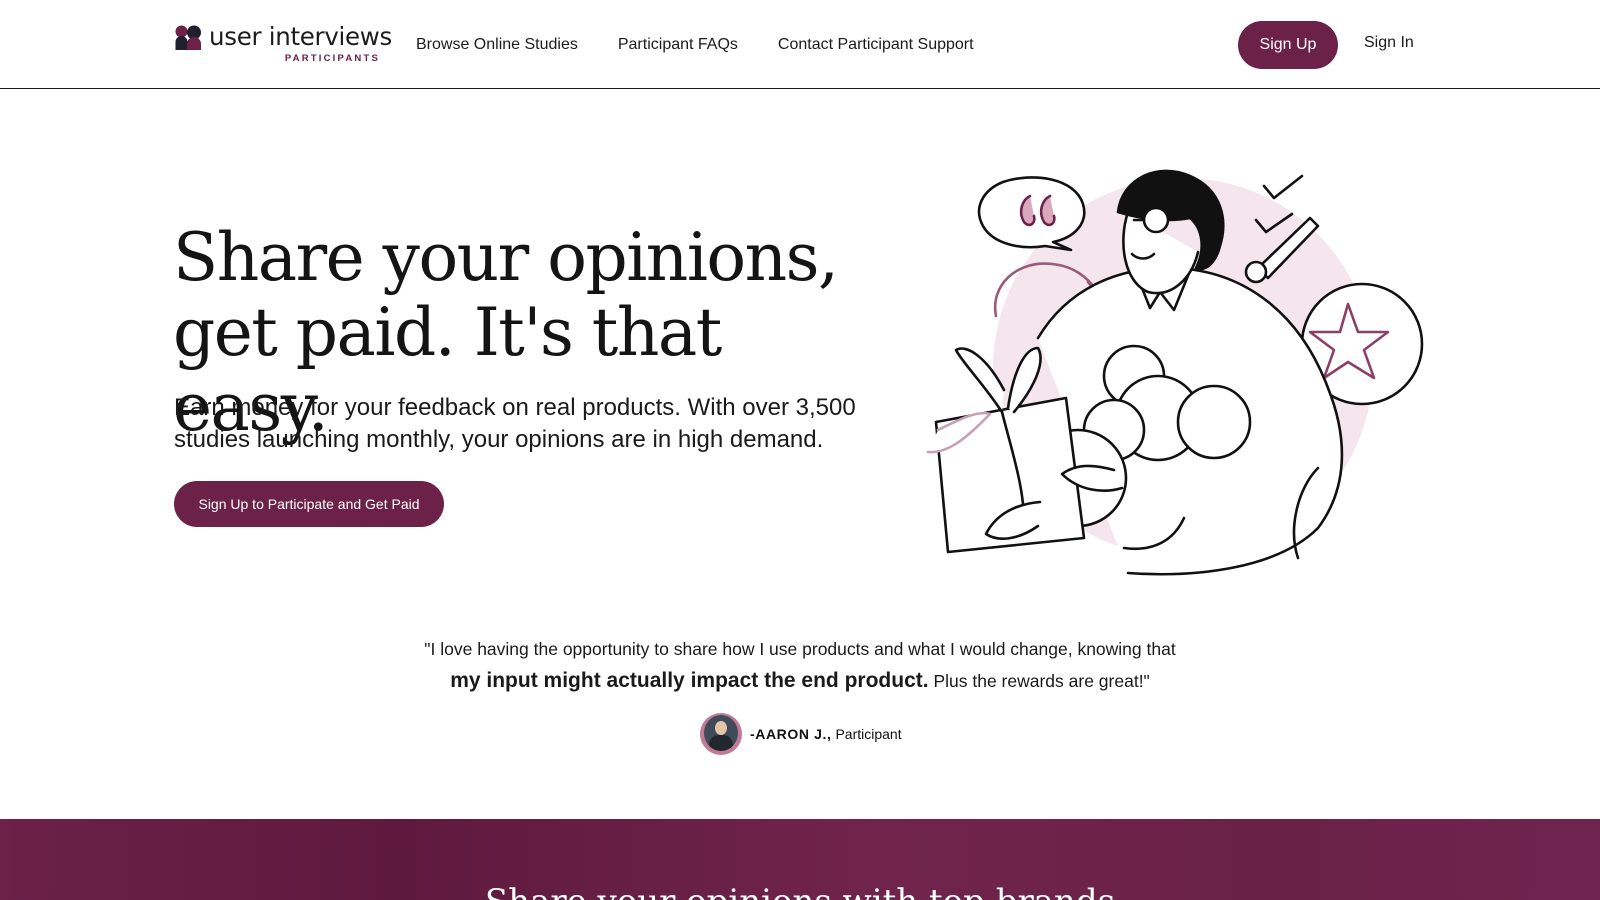 This screenshot has height=900, width=1600. I want to click on hero-signup-cta-button: Sign Up to Participate and Get Paid, so click(309, 504).